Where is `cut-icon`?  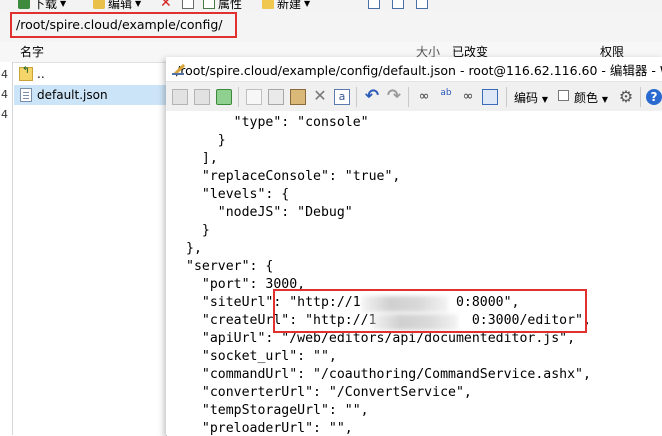
cut-icon is located at coordinates (254, 97).